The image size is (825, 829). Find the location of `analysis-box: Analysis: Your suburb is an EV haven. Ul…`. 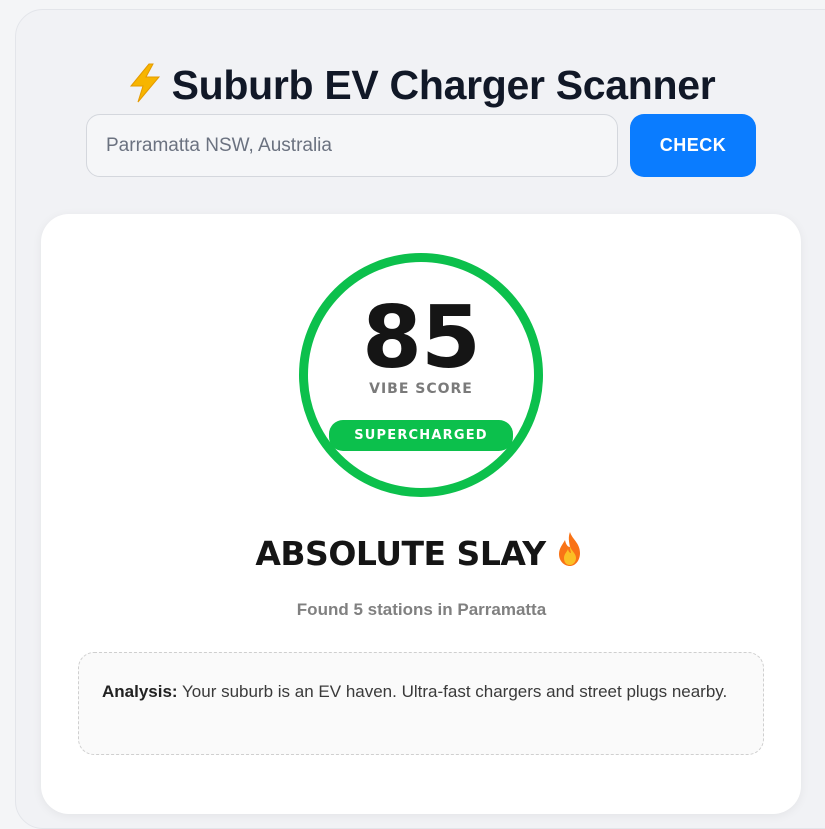

analysis-box: Analysis: Your suburb is an EV haven. Ul… is located at coordinates (421, 703).